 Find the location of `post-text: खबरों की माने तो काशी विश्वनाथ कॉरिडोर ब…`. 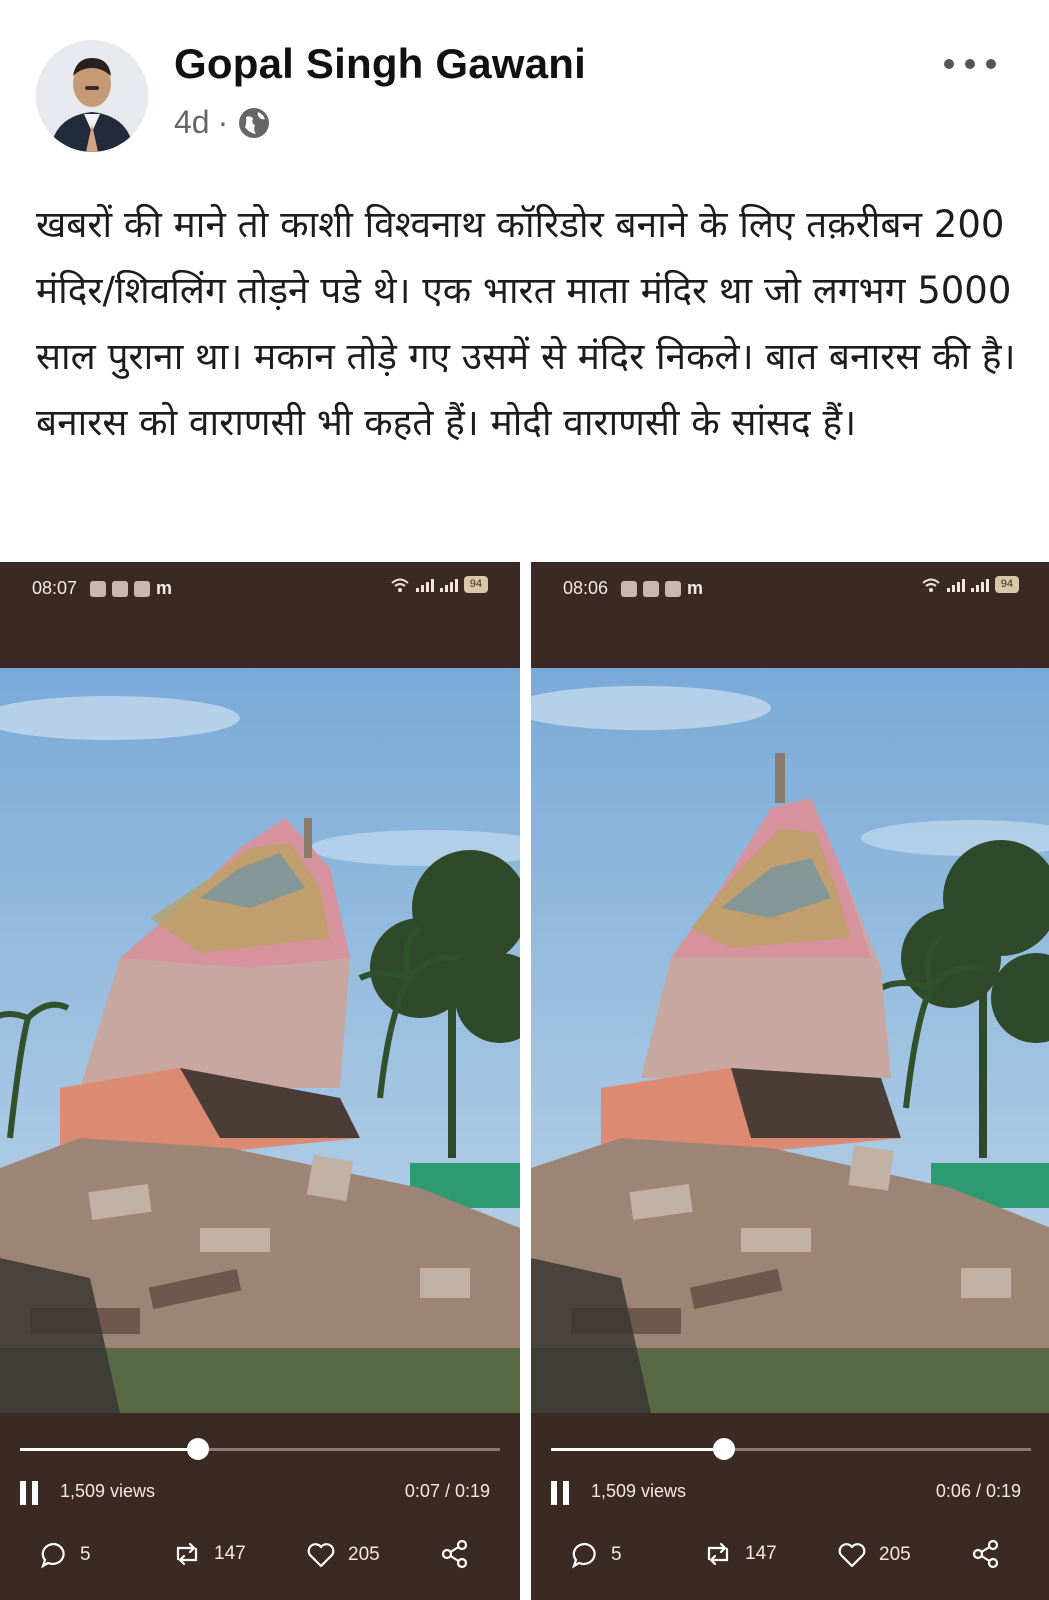

post-text: खबरों की माने तो काशी विश्वनाथ कॉरिडोर ब… is located at coordinates (526, 323).